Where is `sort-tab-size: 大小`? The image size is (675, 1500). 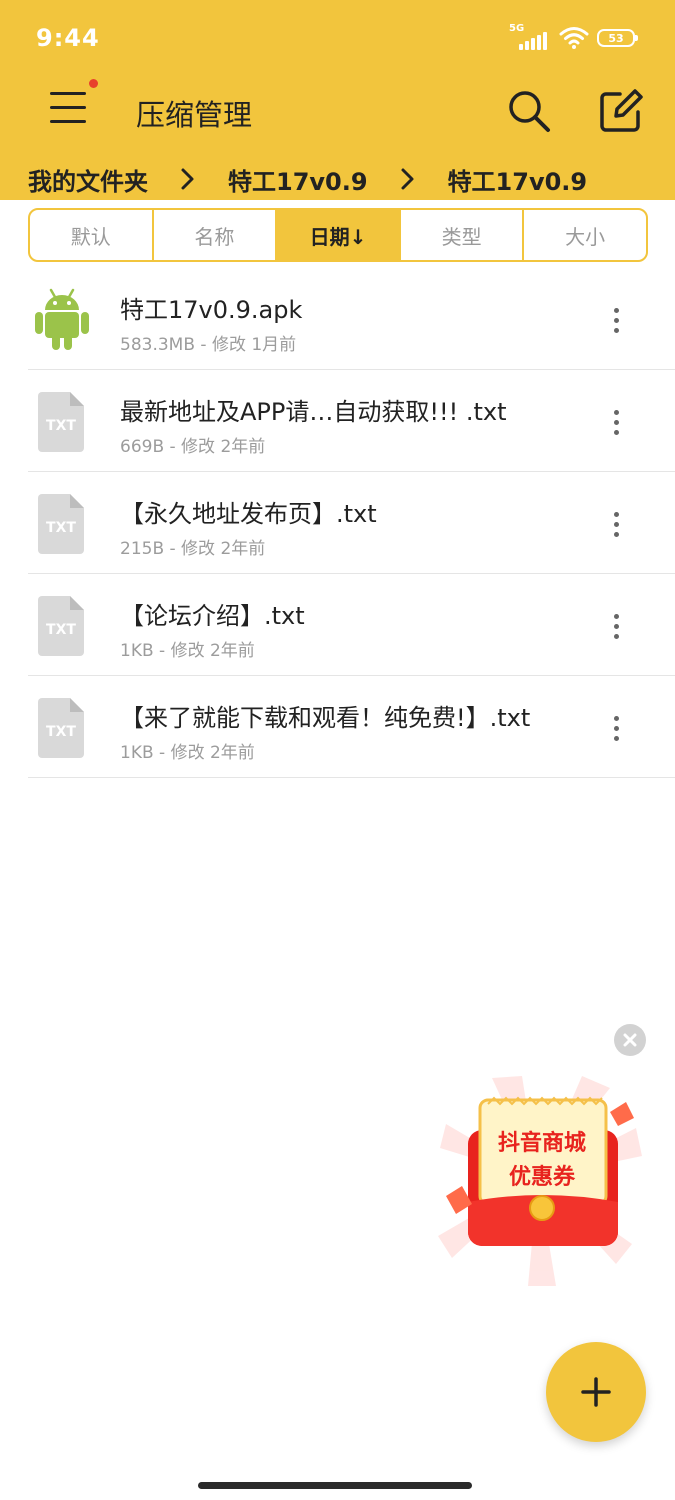
sort-tab-size: 大小 is located at coordinates (585, 235).